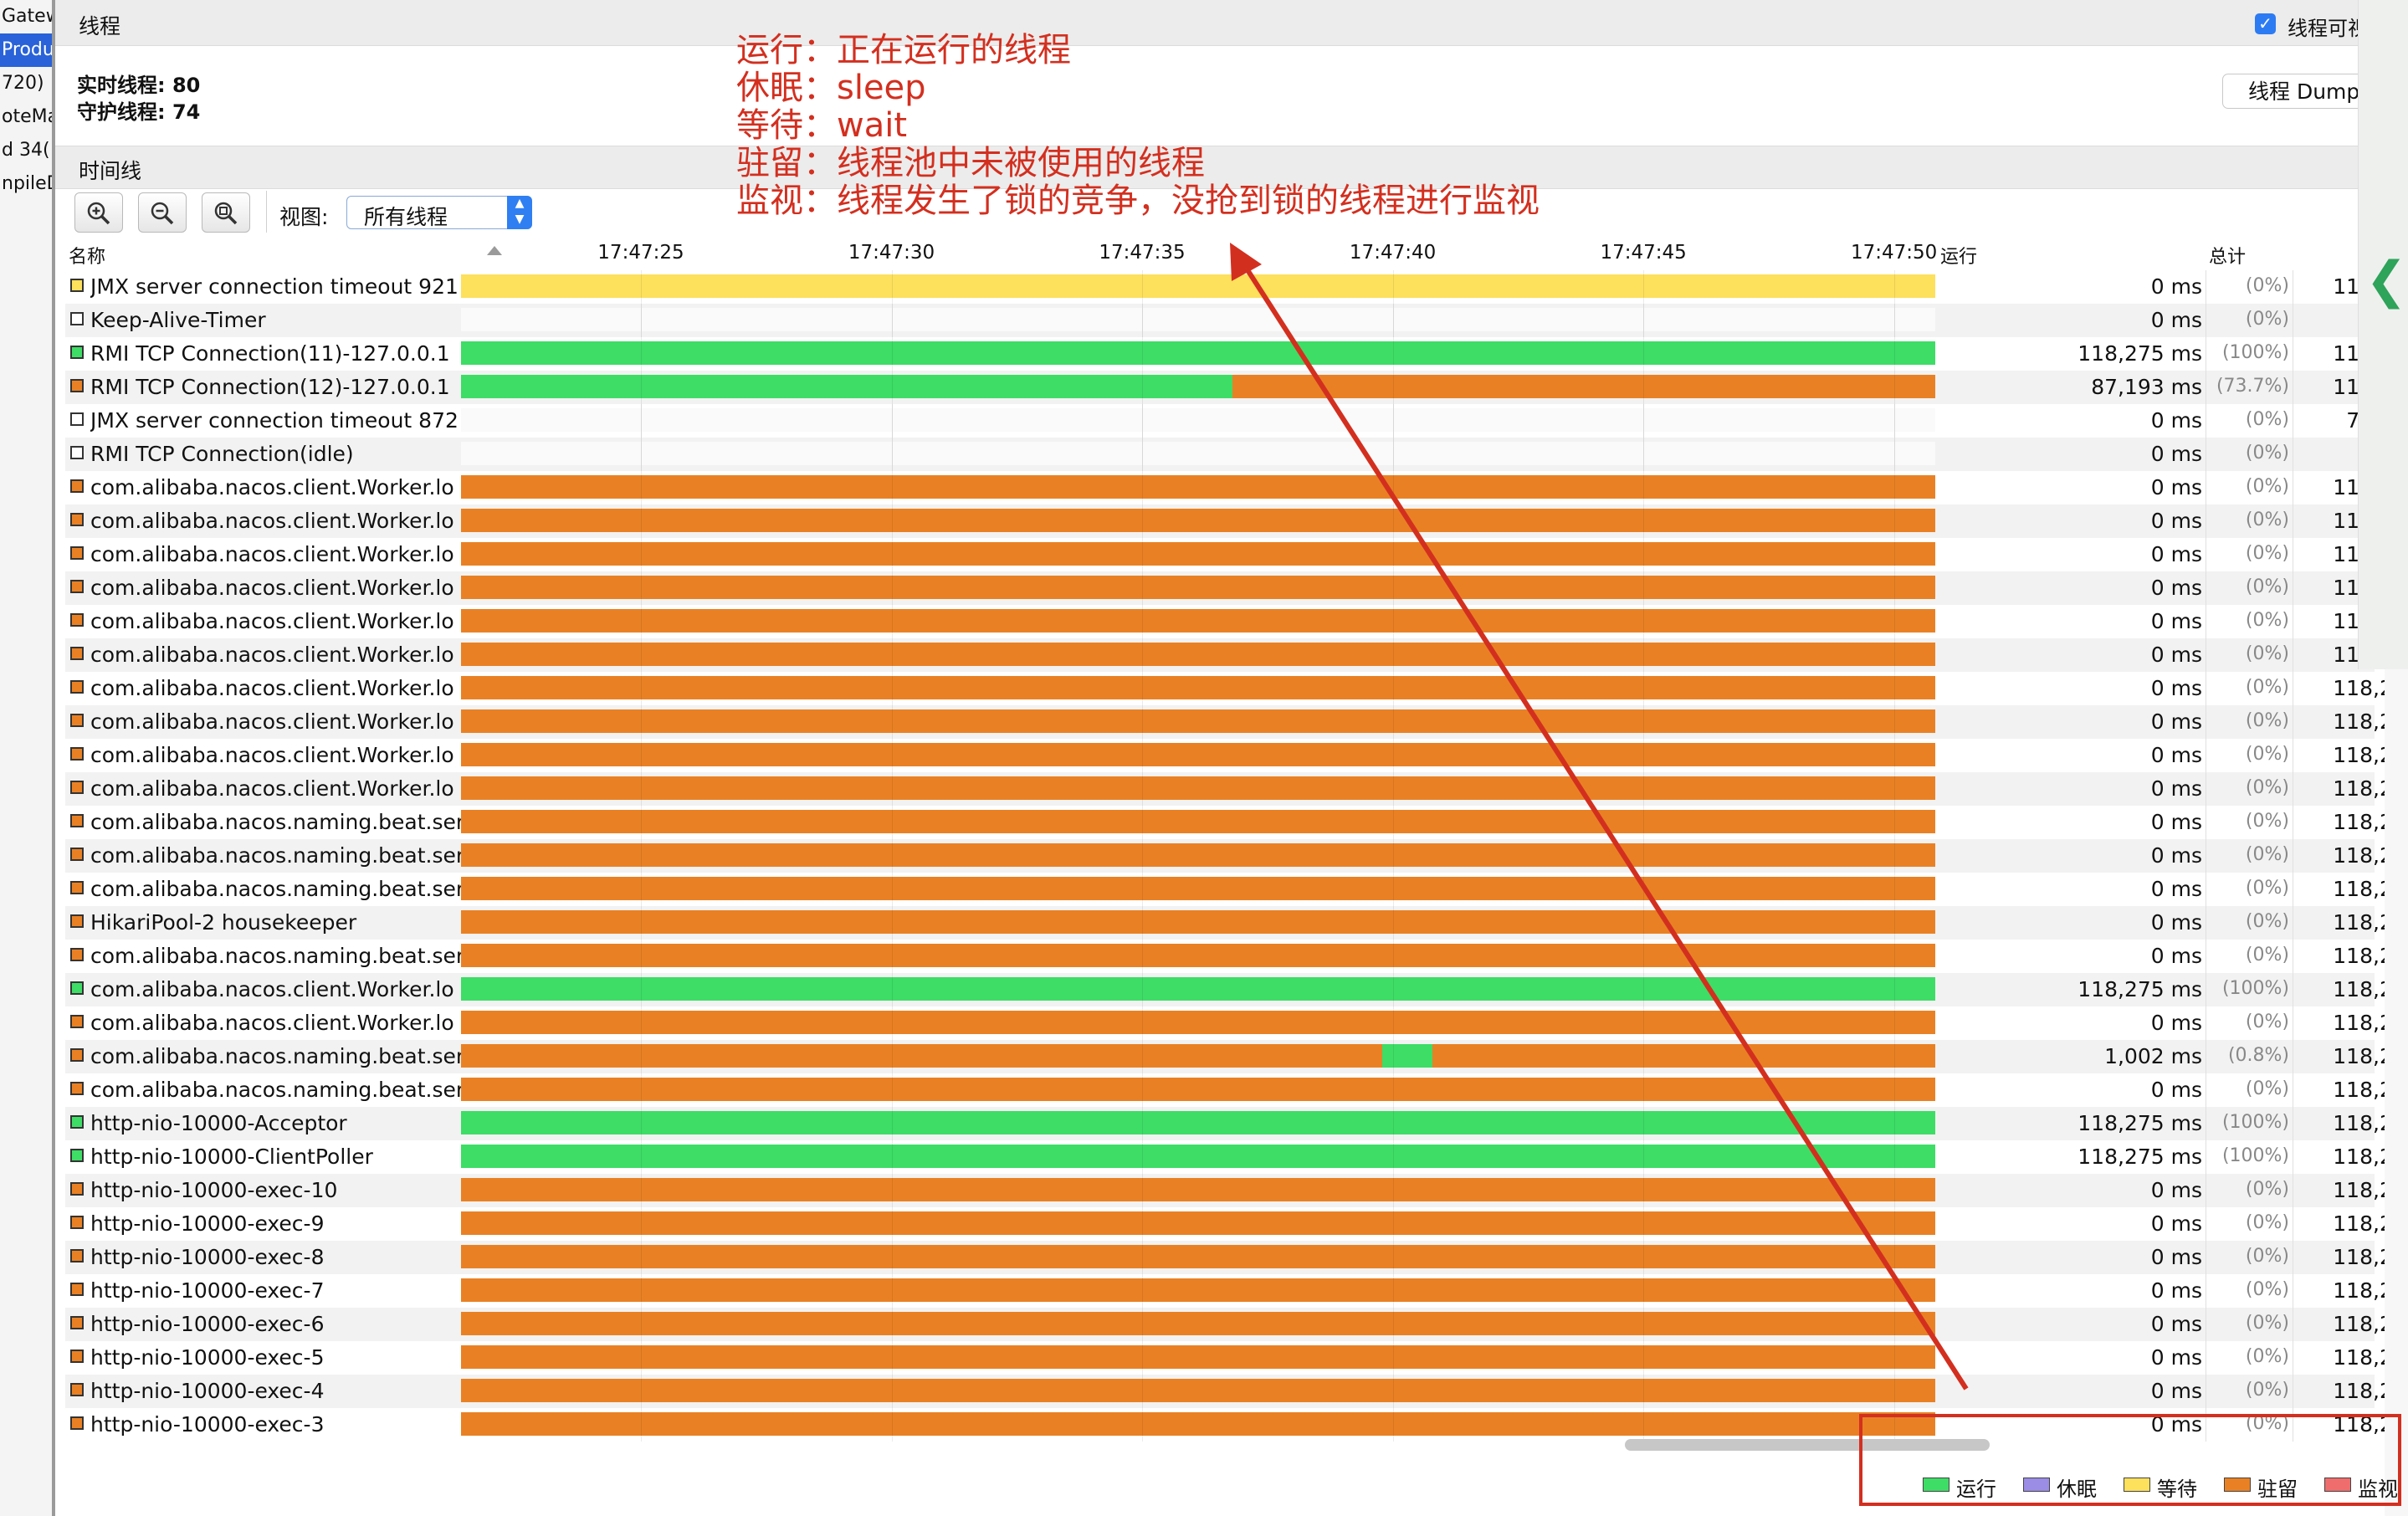 The image size is (2408, 1516). I want to click on select-arrows-icon: ▲ ▼, so click(519, 213).